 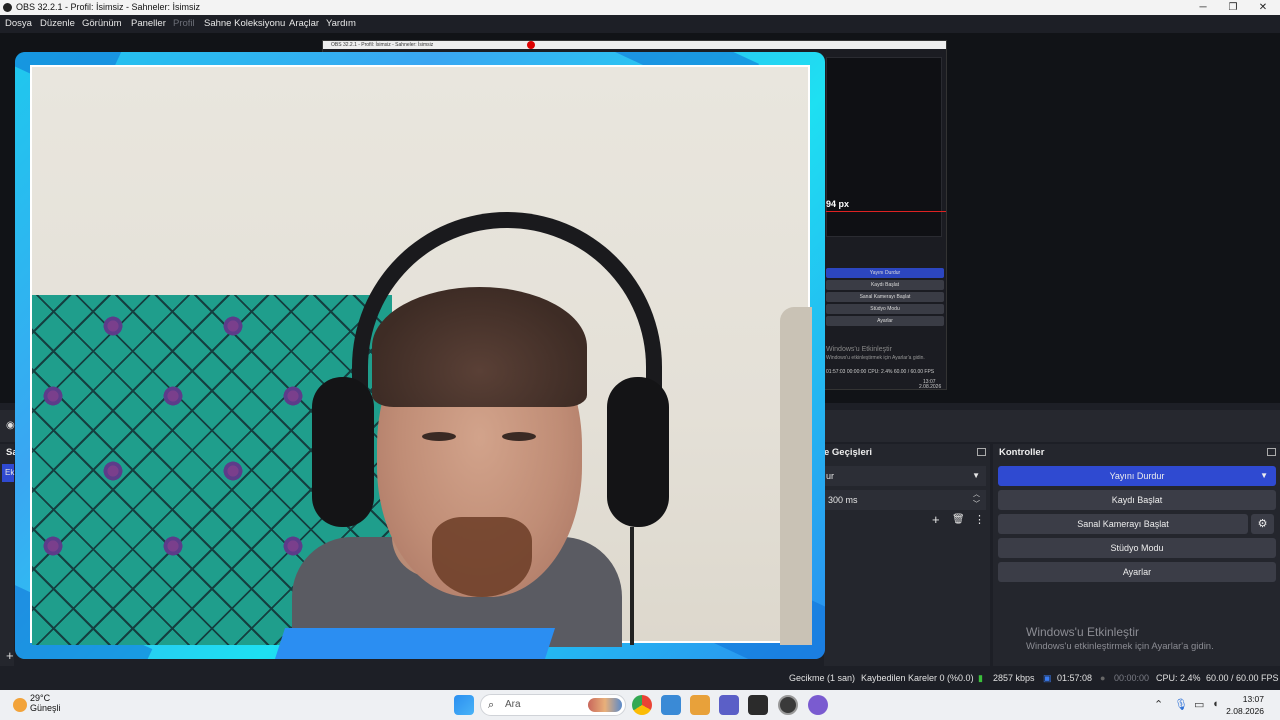 I want to click on network-icon: ▭, so click(x=1199, y=704).